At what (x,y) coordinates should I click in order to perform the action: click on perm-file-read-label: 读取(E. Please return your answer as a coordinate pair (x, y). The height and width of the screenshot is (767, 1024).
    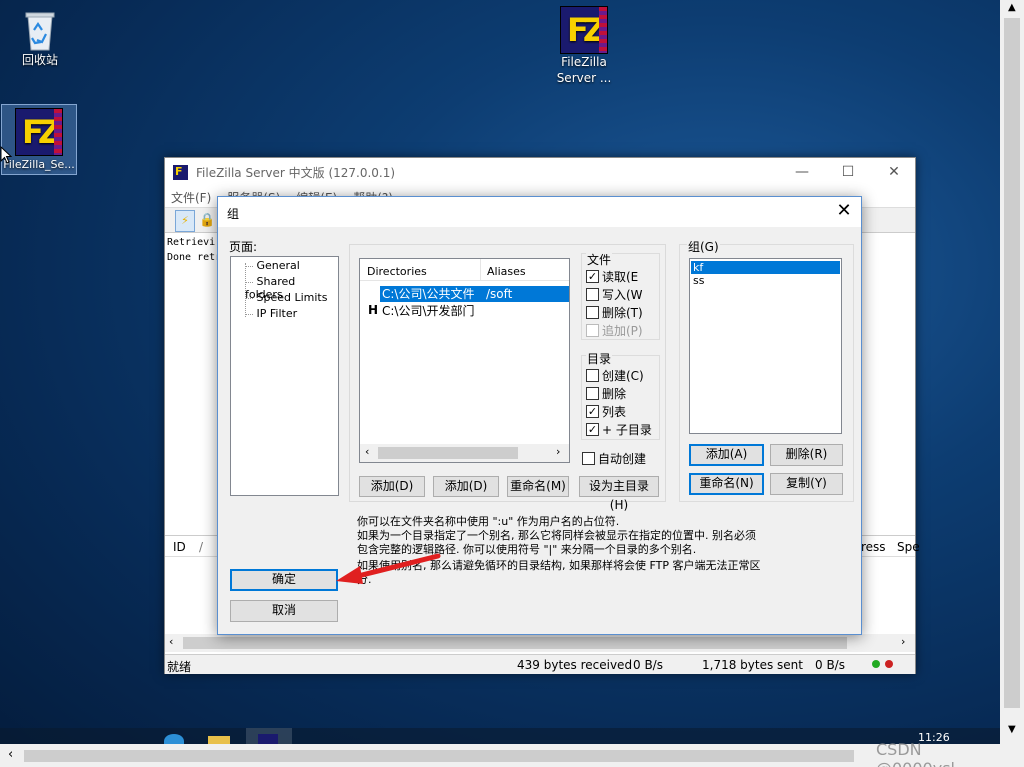
    Looking at the image, I should click on (620, 276).